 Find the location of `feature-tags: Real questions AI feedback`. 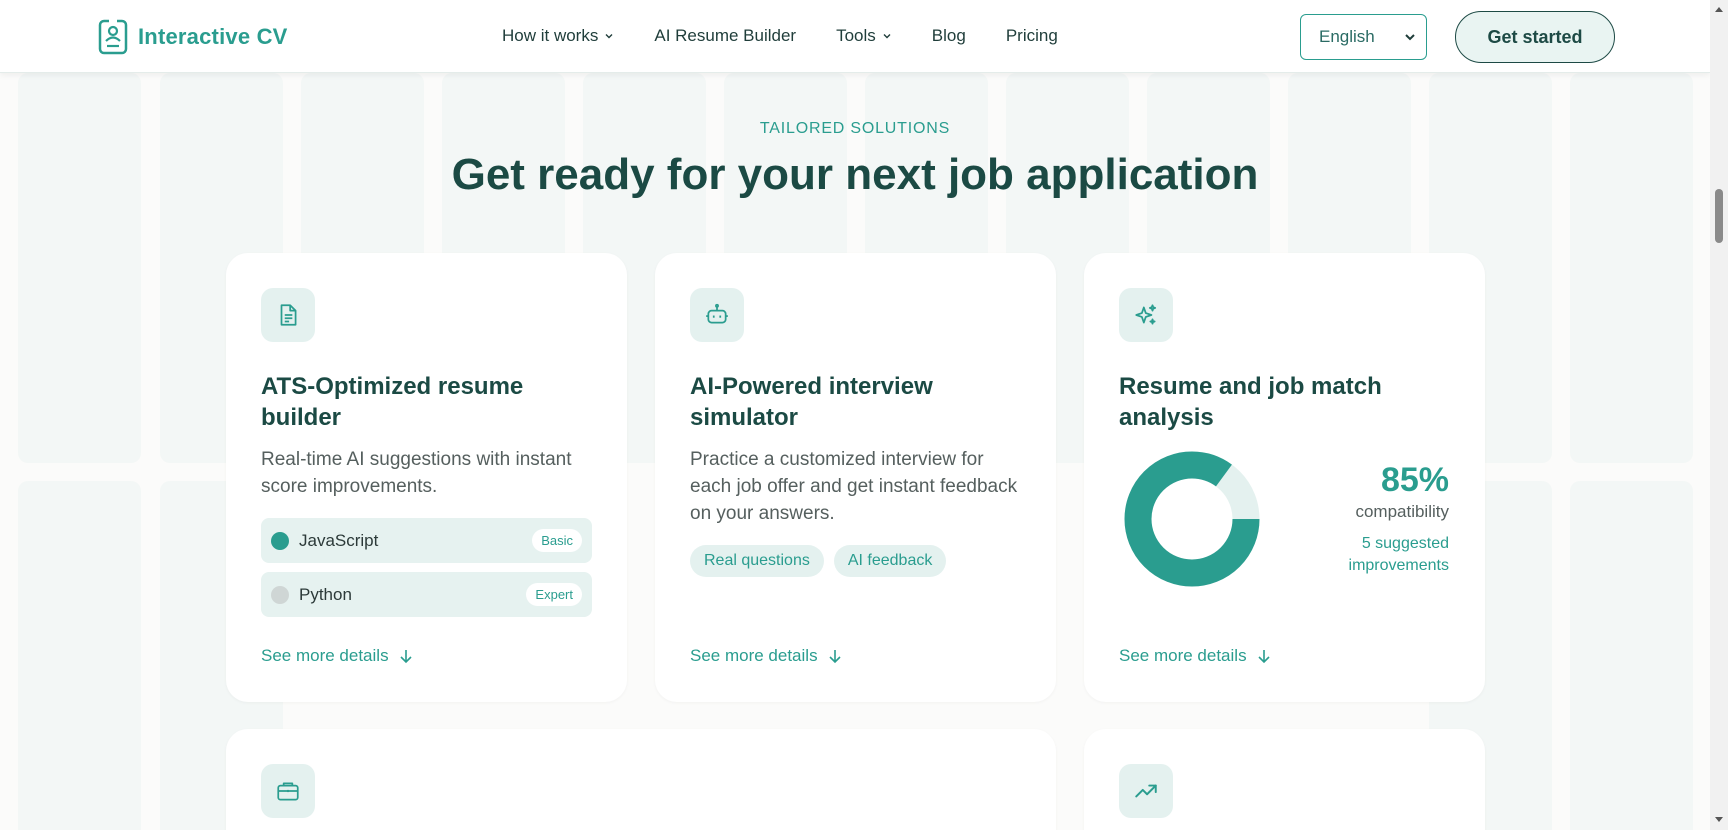

feature-tags: Real questions AI feedback is located at coordinates (818, 561).